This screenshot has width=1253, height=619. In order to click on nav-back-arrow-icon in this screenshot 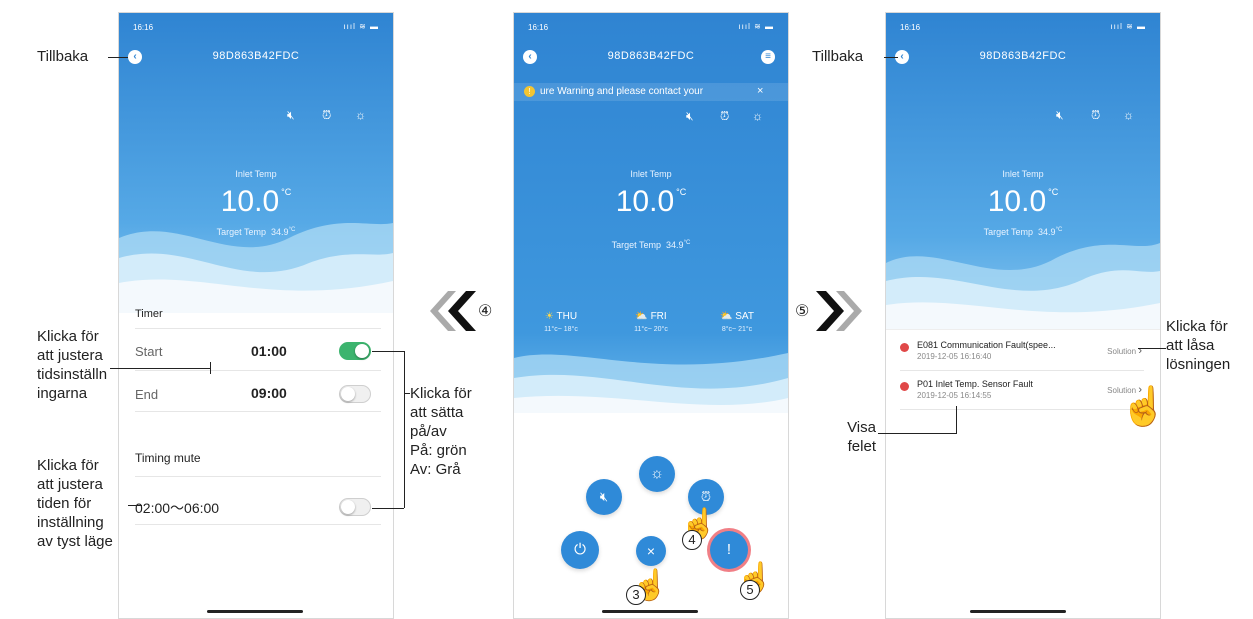, I will do `click(453, 311)`.